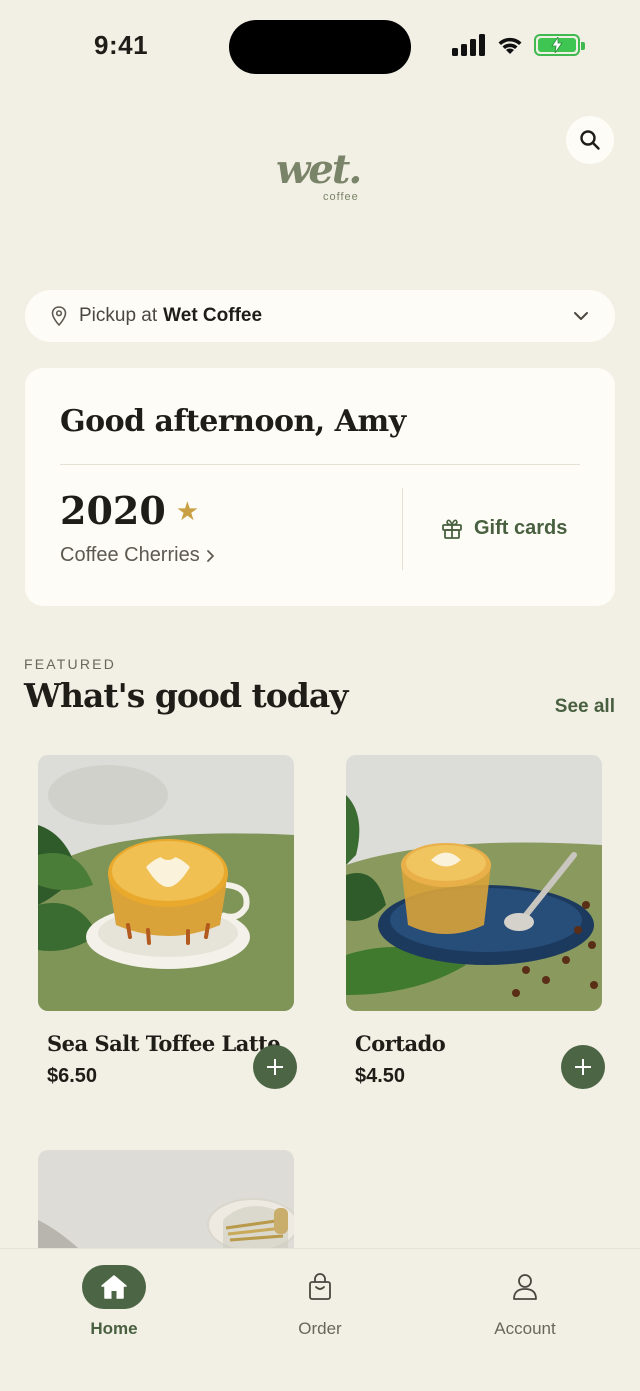 Image resolution: width=640 pixels, height=1391 pixels. What do you see at coordinates (114, 1328) in the screenshot?
I see `tab-label: Home` at bounding box center [114, 1328].